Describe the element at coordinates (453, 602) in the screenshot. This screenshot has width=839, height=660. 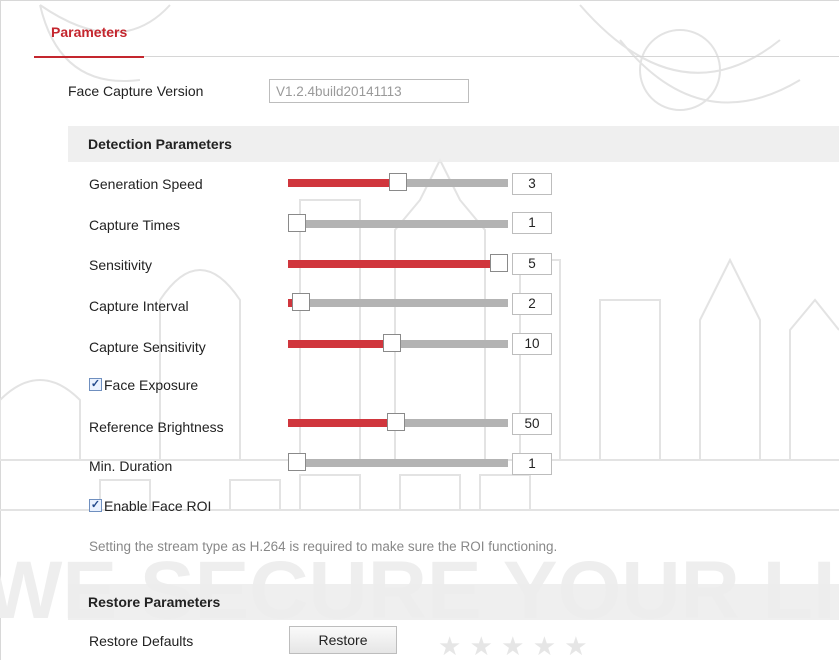
I see `restore-parameters-header: Restore Parameters` at that location.